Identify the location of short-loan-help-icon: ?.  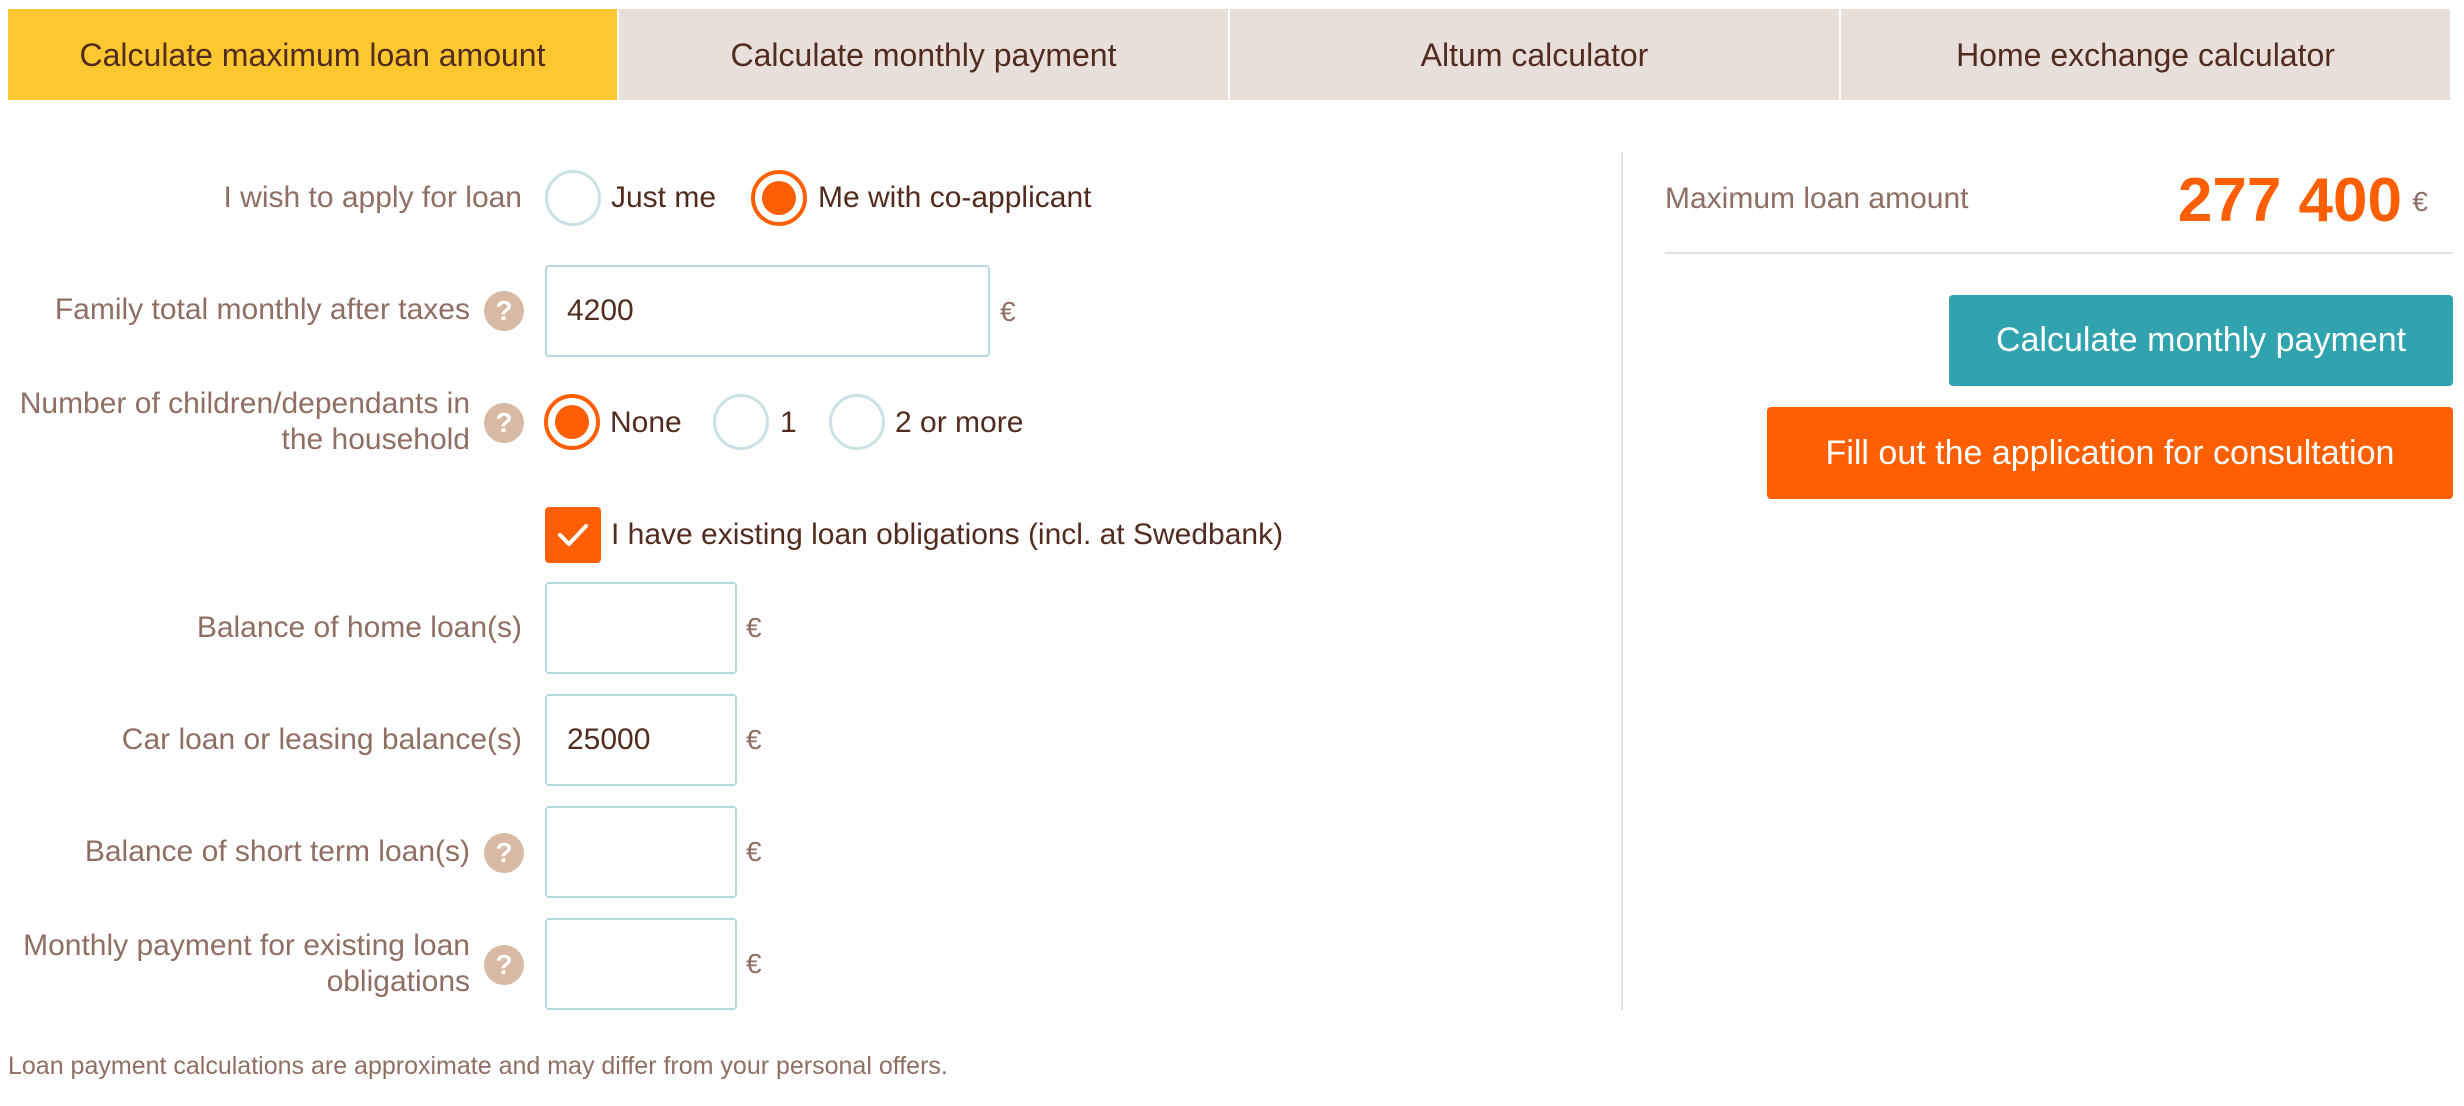
(504, 853).